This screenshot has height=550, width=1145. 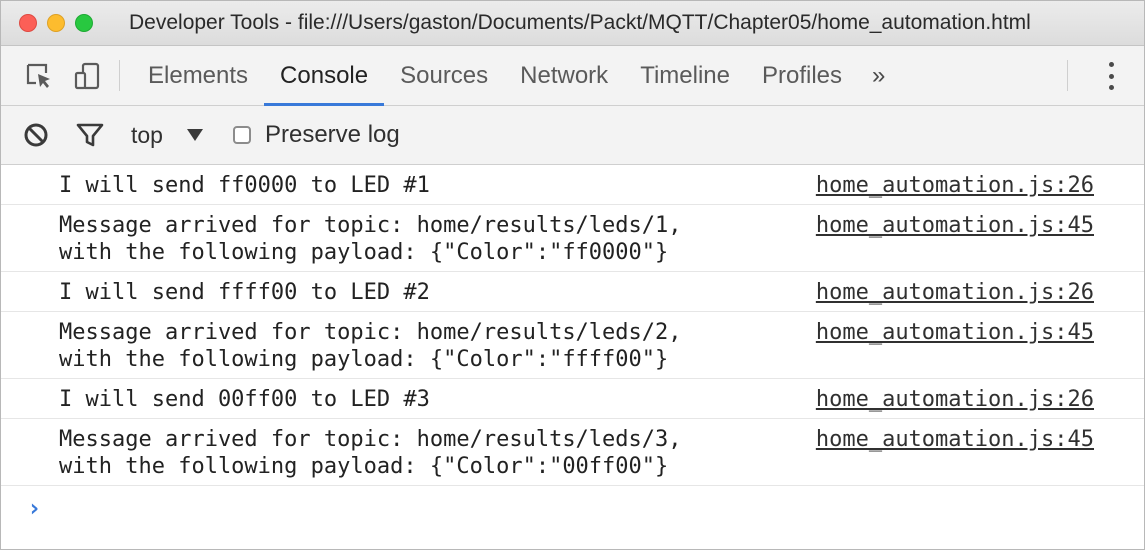 I want to click on inspect-element-icon, so click(x=39, y=75).